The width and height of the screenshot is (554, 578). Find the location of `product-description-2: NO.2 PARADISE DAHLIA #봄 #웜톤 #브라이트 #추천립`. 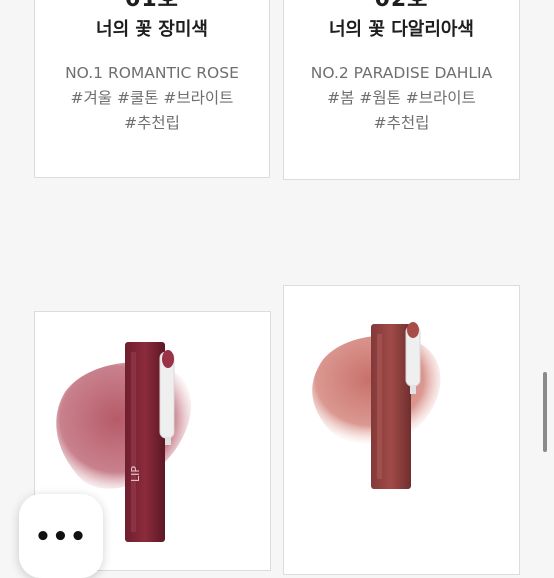

product-description-2: NO.2 PARADISE DAHLIA #봄 #웜톤 #브라이트 #추천립 is located at coordinates (401, 98).